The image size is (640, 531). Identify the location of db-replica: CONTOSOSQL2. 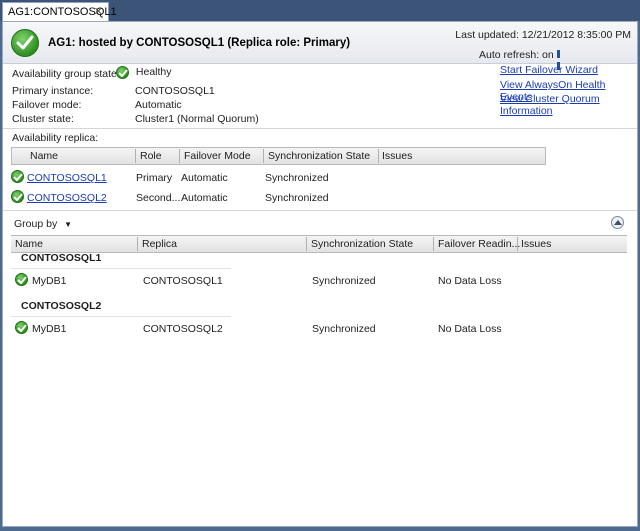
(183, 329).